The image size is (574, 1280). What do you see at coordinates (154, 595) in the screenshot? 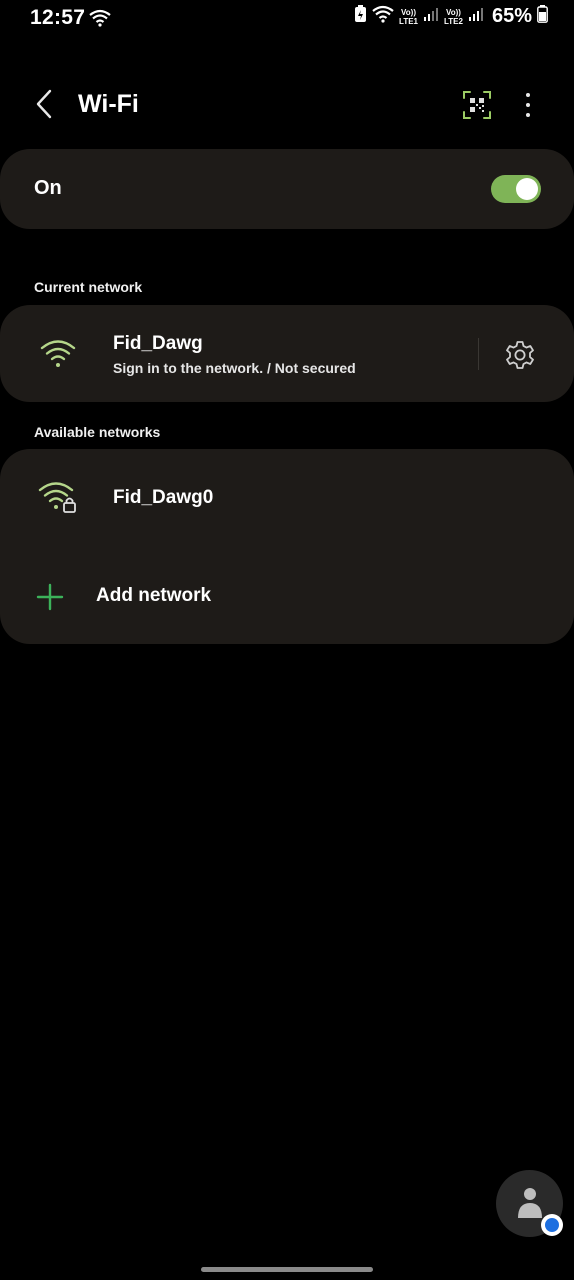
I see `add-network-label: Add network` at bounding box center [154, 595].